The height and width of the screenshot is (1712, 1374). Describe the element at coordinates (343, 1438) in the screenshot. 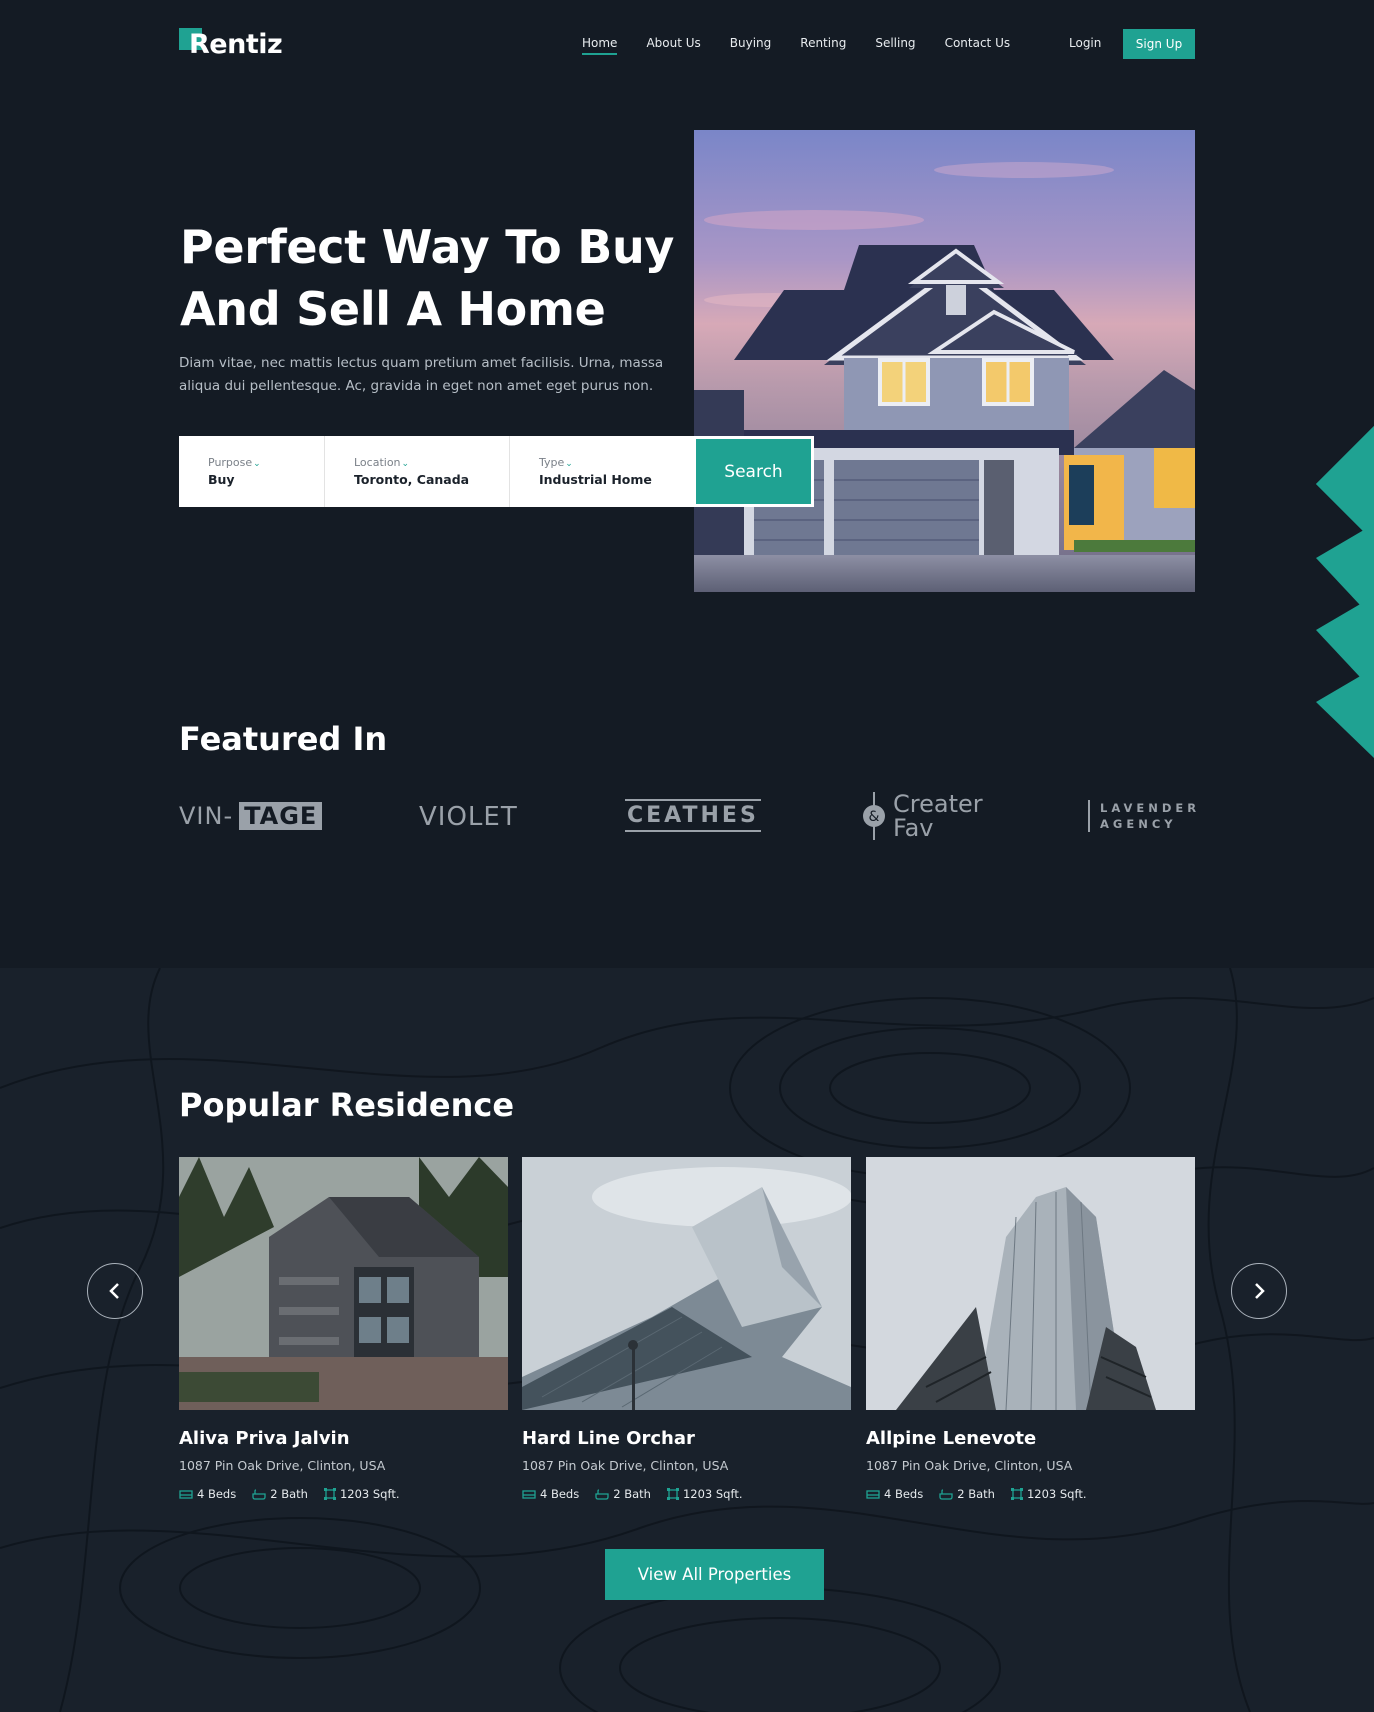

I see `property-title: Aliva Priva Jalvin` at that location.